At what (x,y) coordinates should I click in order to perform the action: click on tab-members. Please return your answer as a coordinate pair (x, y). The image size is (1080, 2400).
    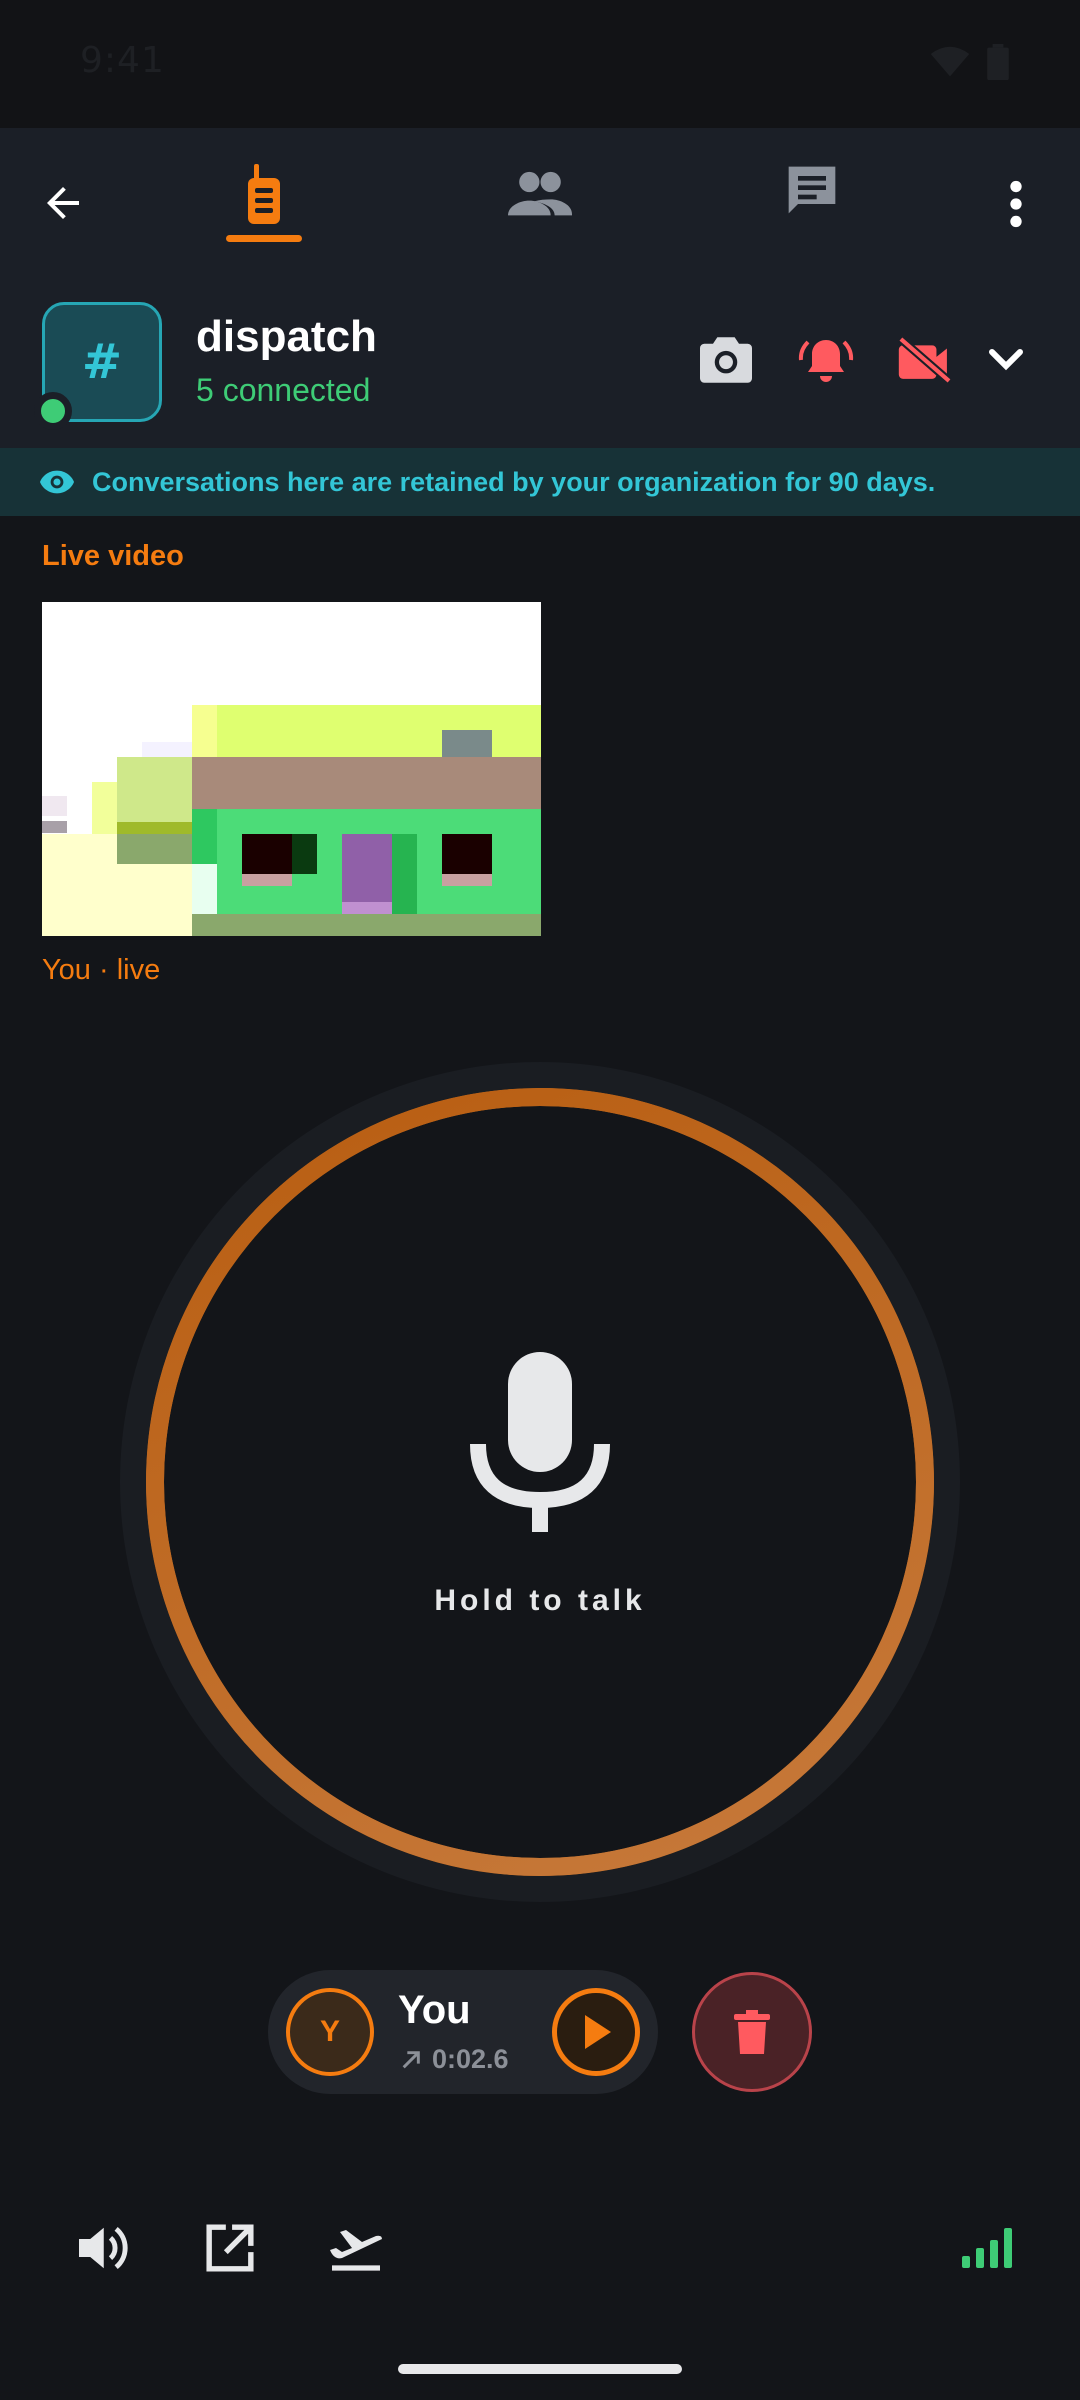
    Looking at the image, I should click on (540, 194).